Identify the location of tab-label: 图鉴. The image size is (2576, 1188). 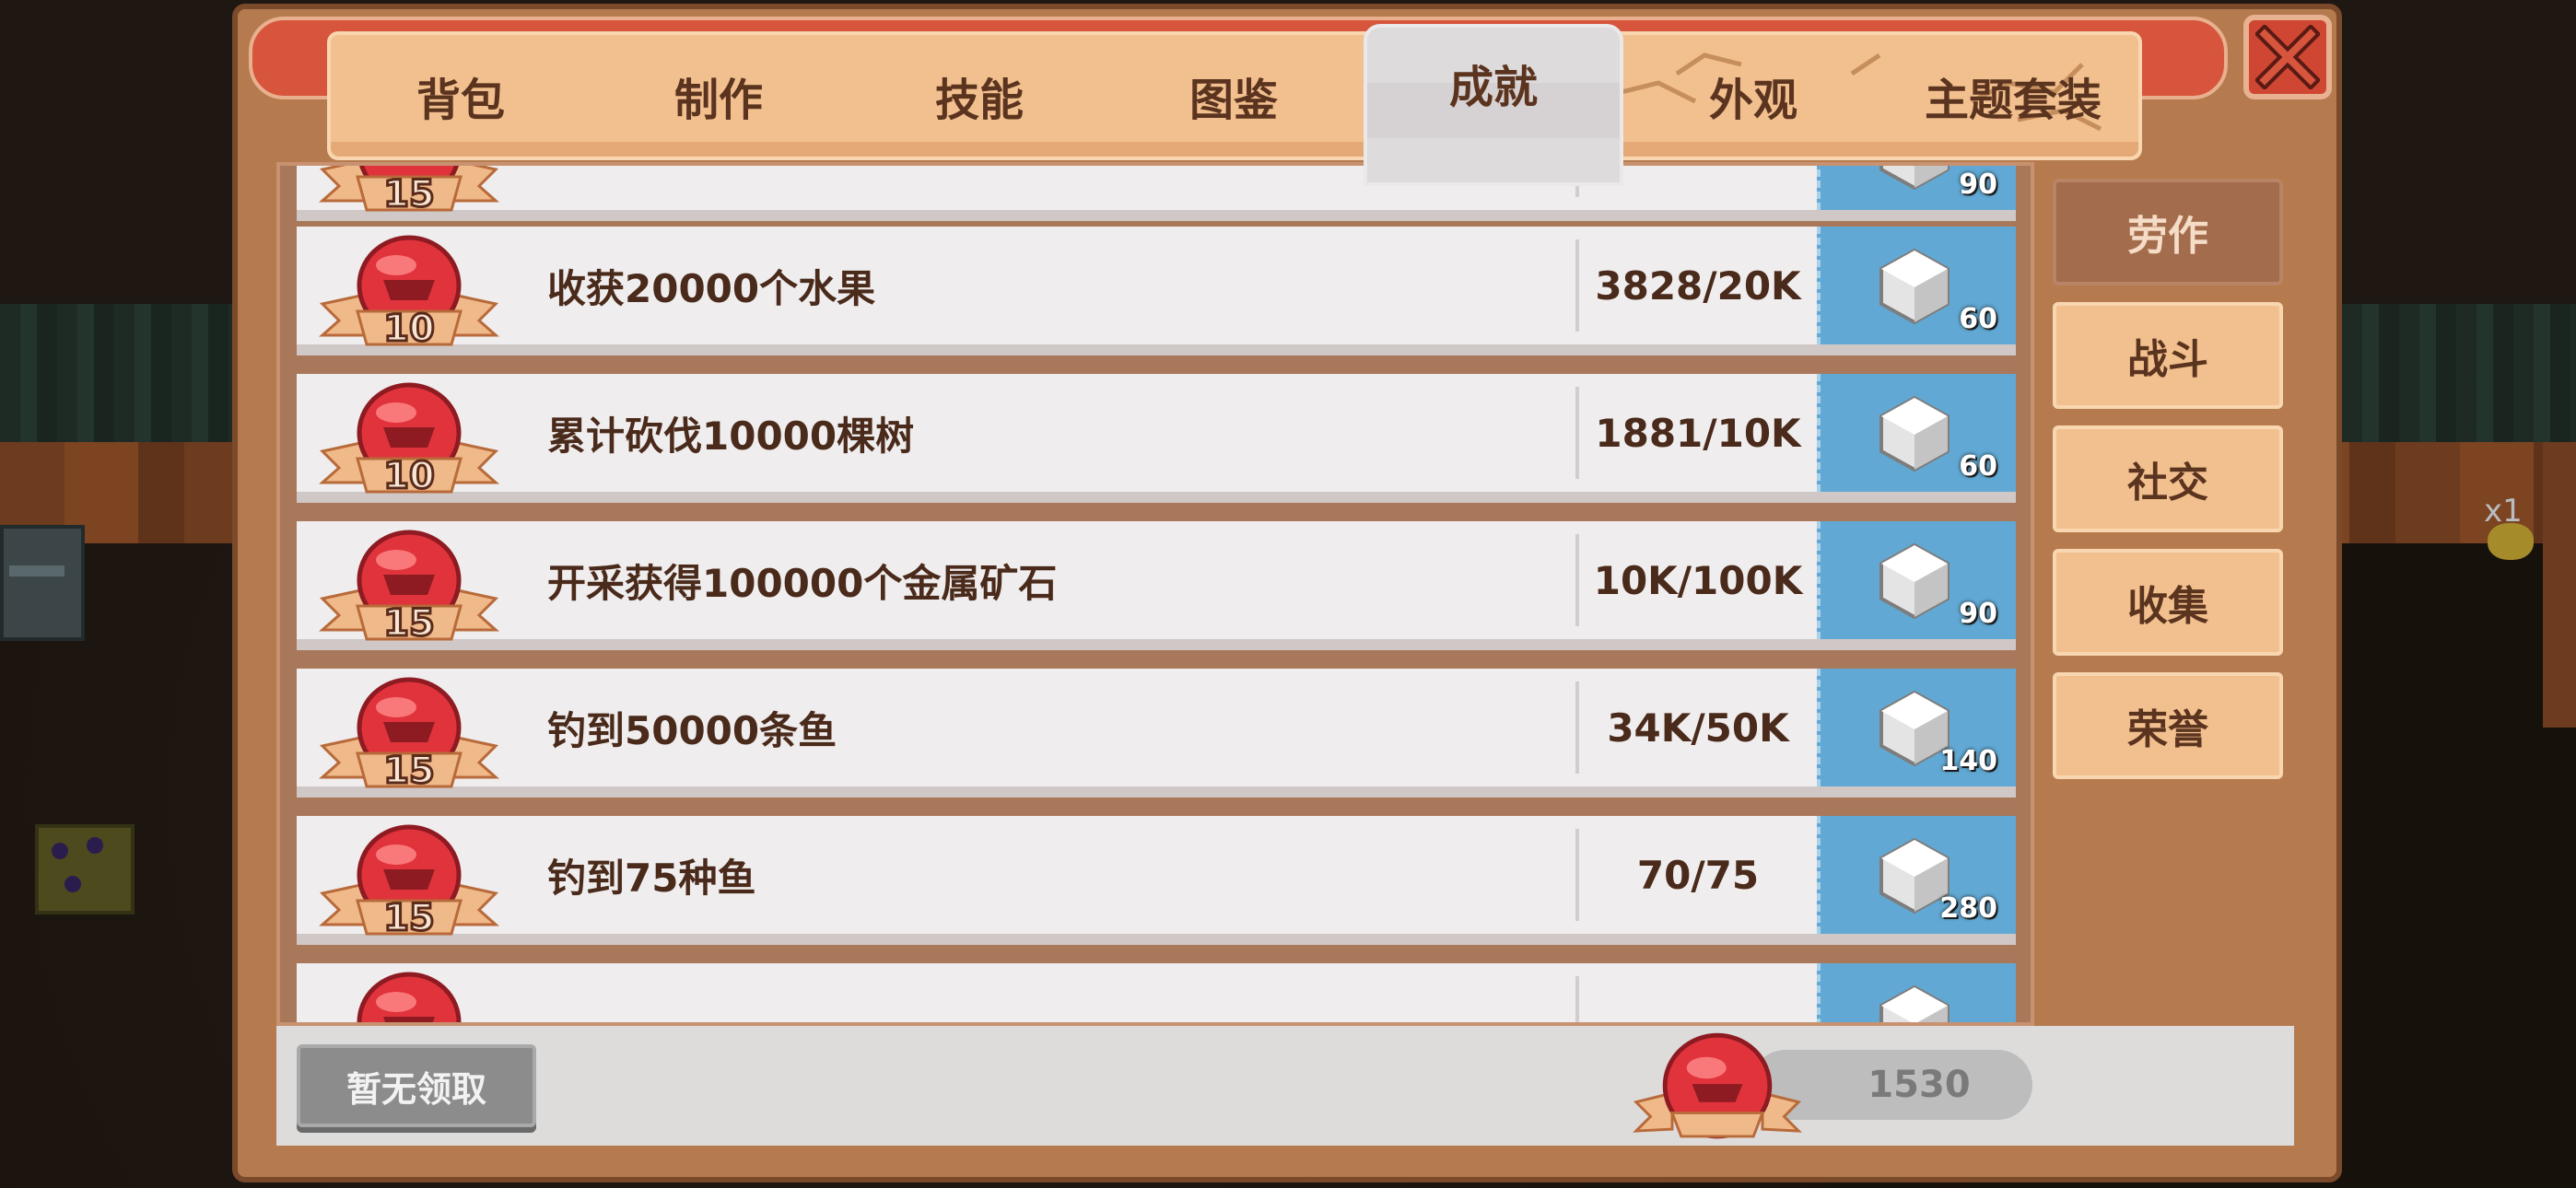
(1233, 100).